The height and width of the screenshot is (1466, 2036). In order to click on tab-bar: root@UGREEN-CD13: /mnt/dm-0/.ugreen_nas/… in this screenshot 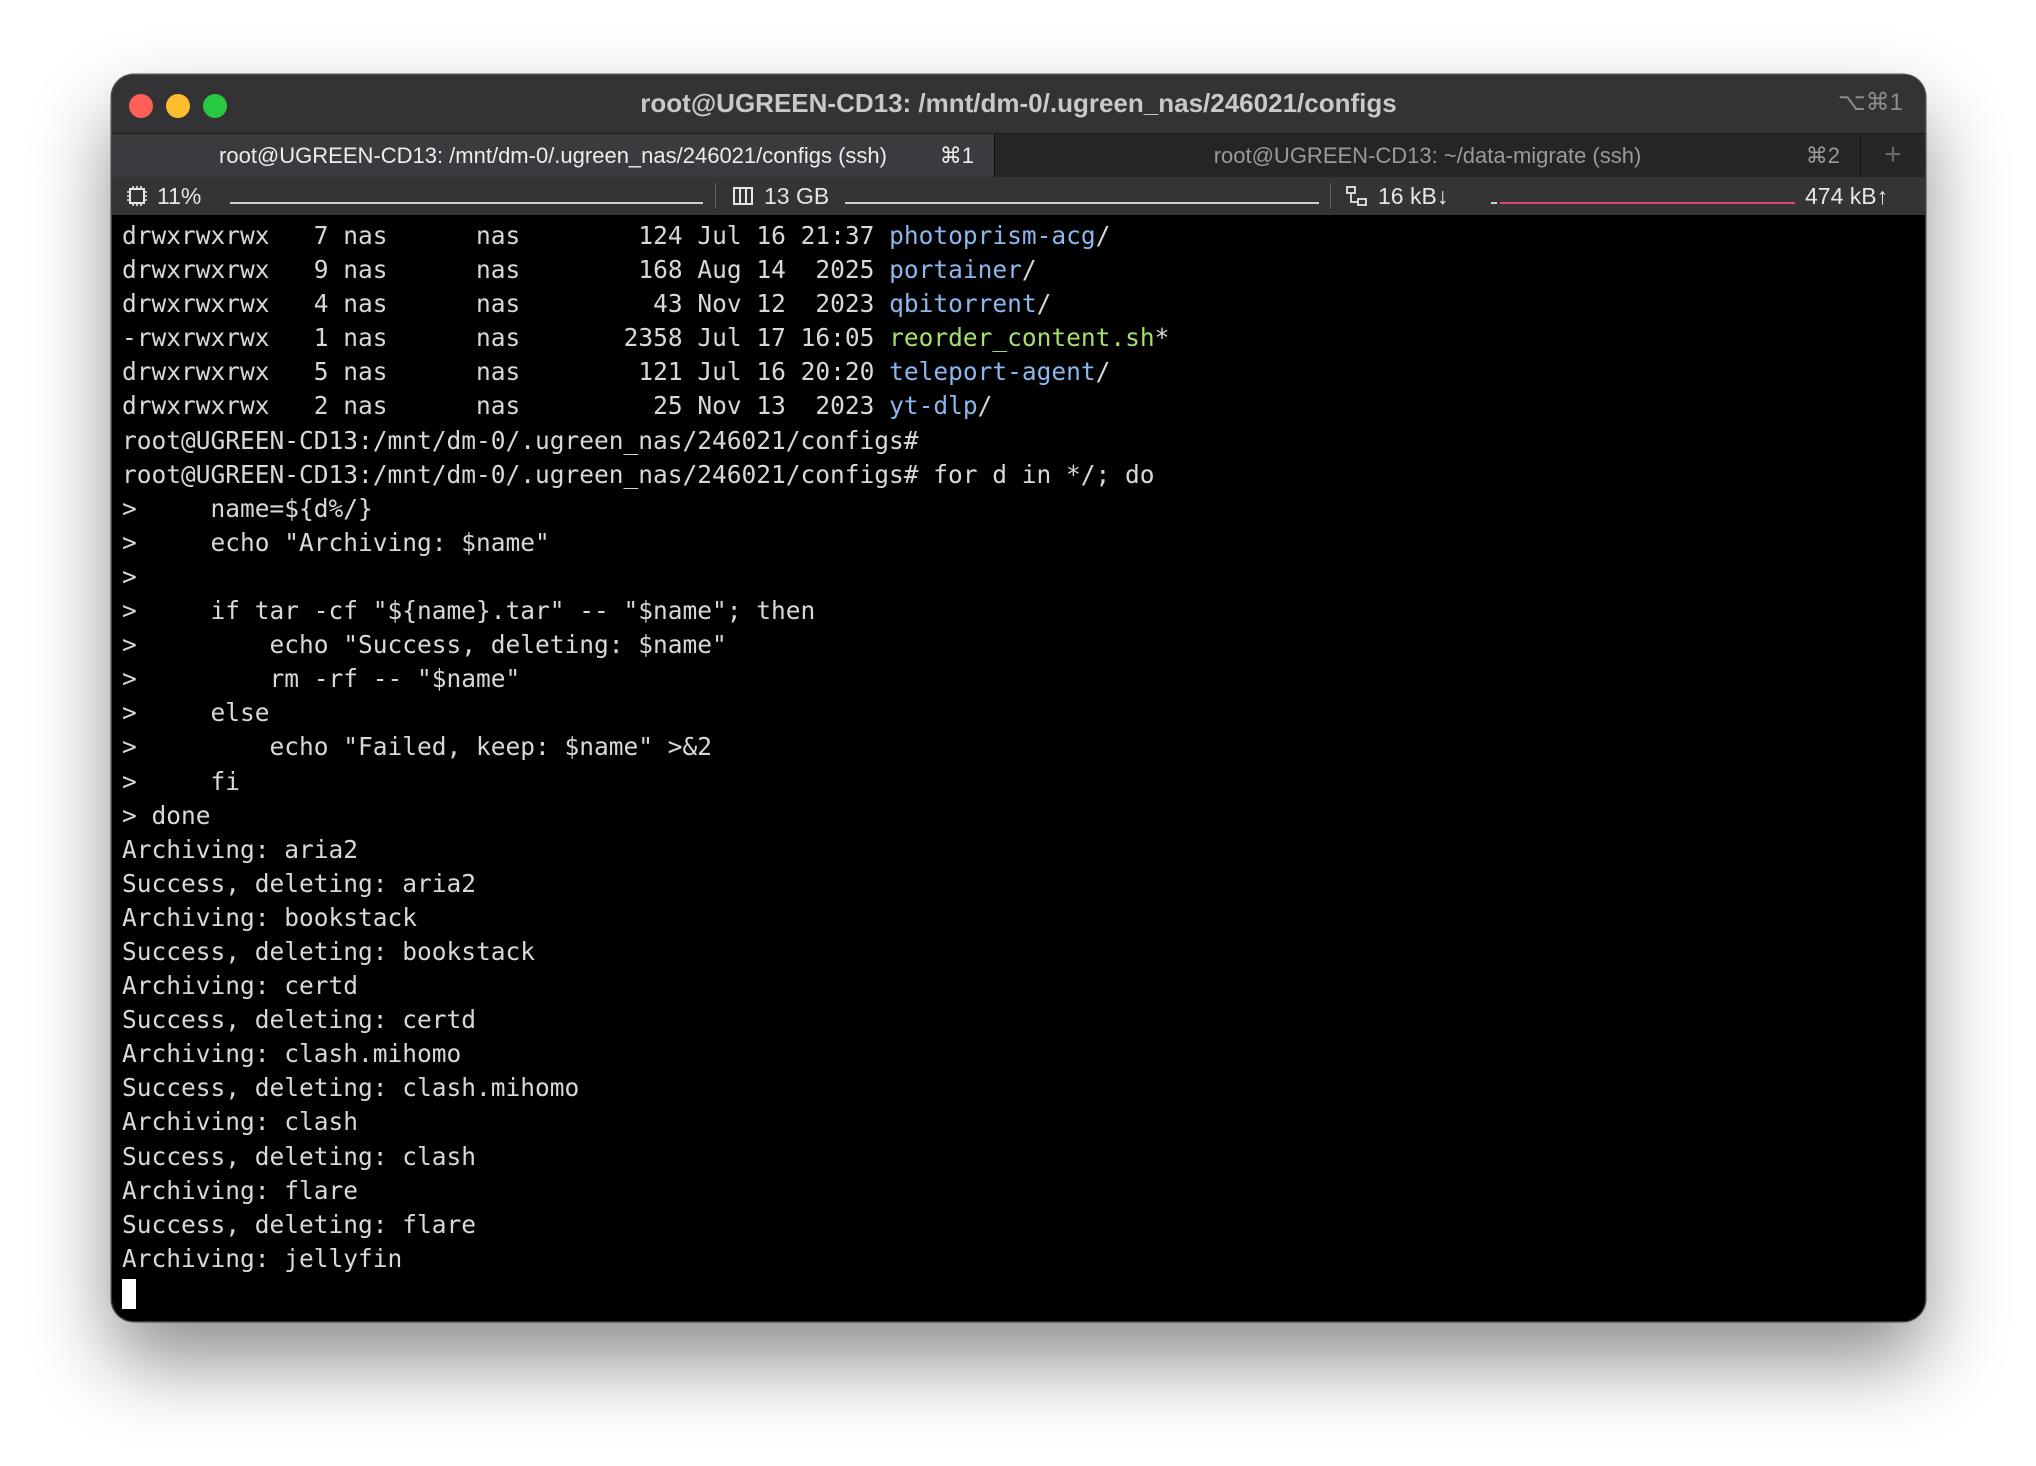, I will do `click(1018, 156)`.